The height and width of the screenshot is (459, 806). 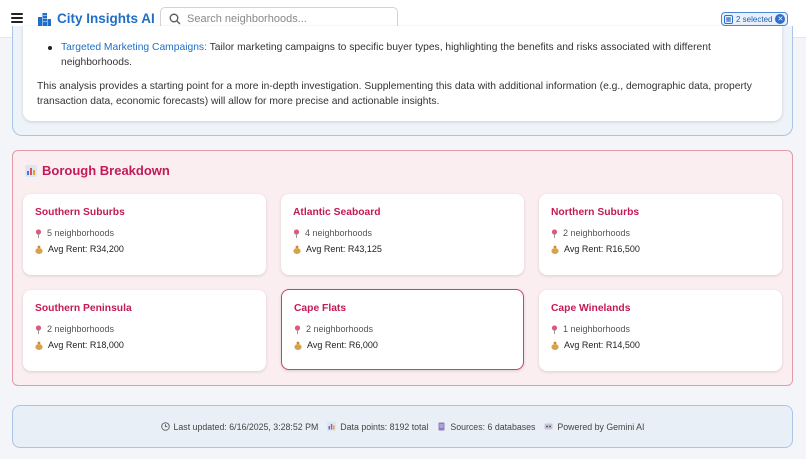 I want to click on ai-icon, so click(x=548, y=426).